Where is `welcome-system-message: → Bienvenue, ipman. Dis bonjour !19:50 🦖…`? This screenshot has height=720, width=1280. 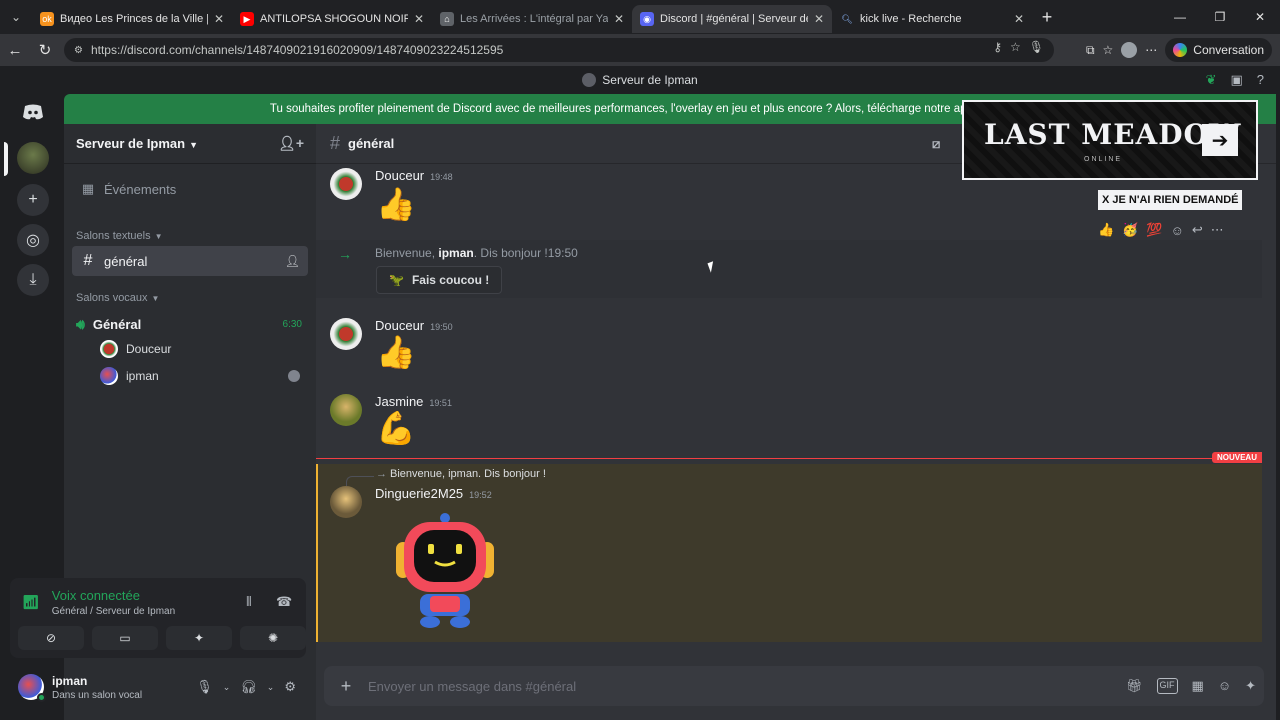 welcome-system-message: → Bienvenue, ipman. Dis bonjour !19:50 🦖… is located at coordinates (789, 269).